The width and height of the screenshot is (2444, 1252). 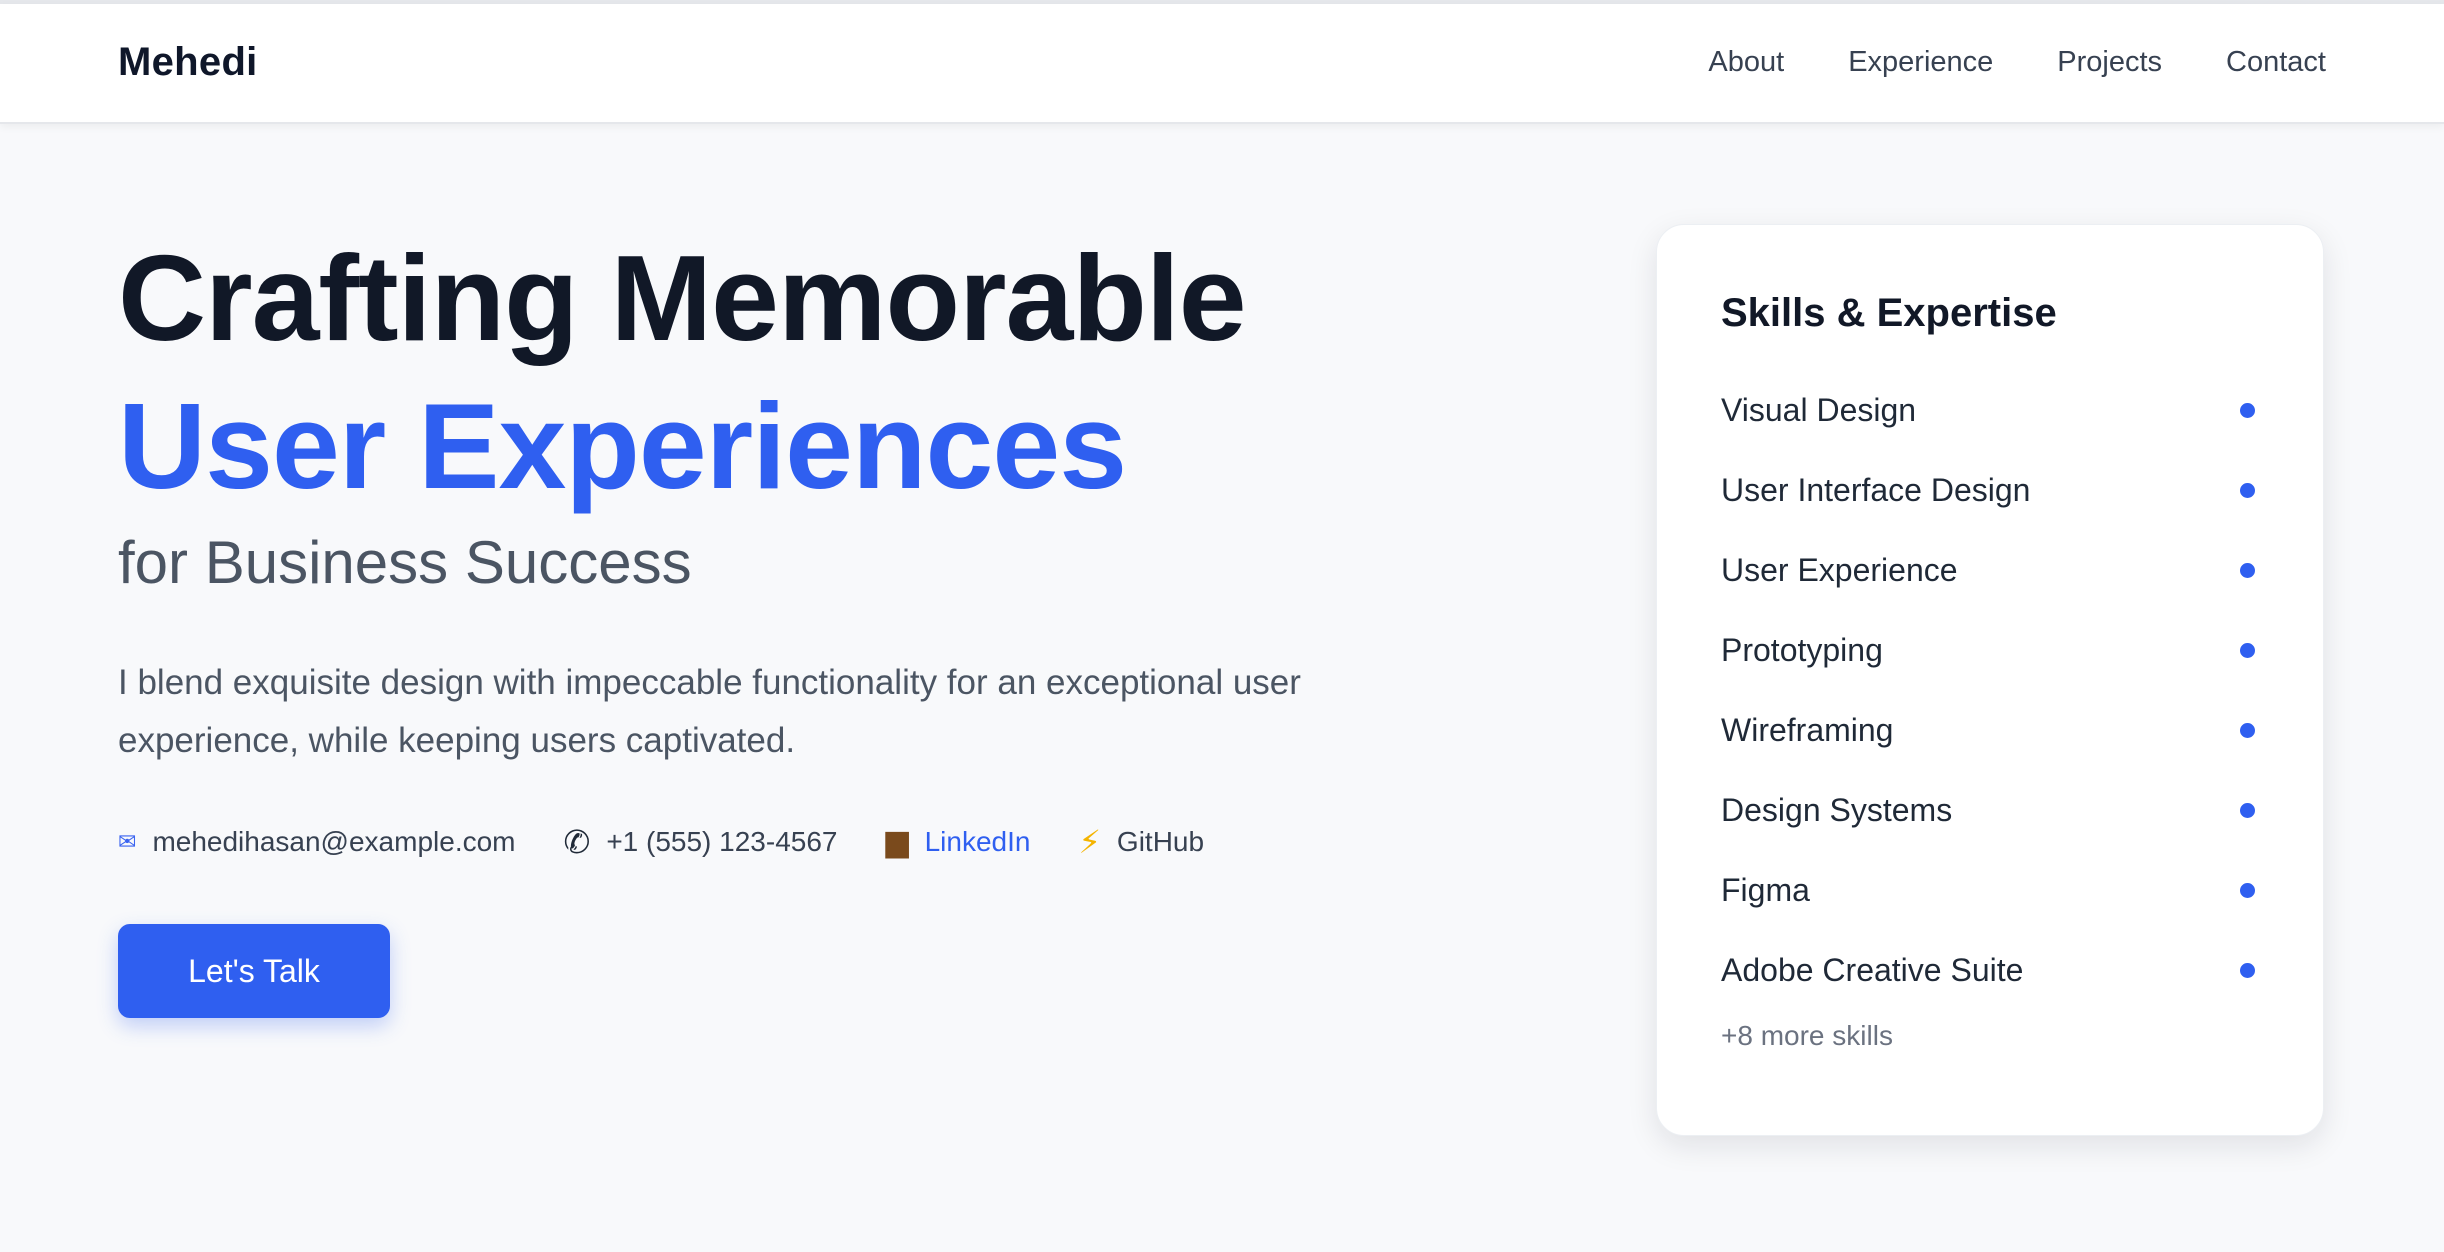 I want to click on nav-about: About, so click(x=1746, y=62).